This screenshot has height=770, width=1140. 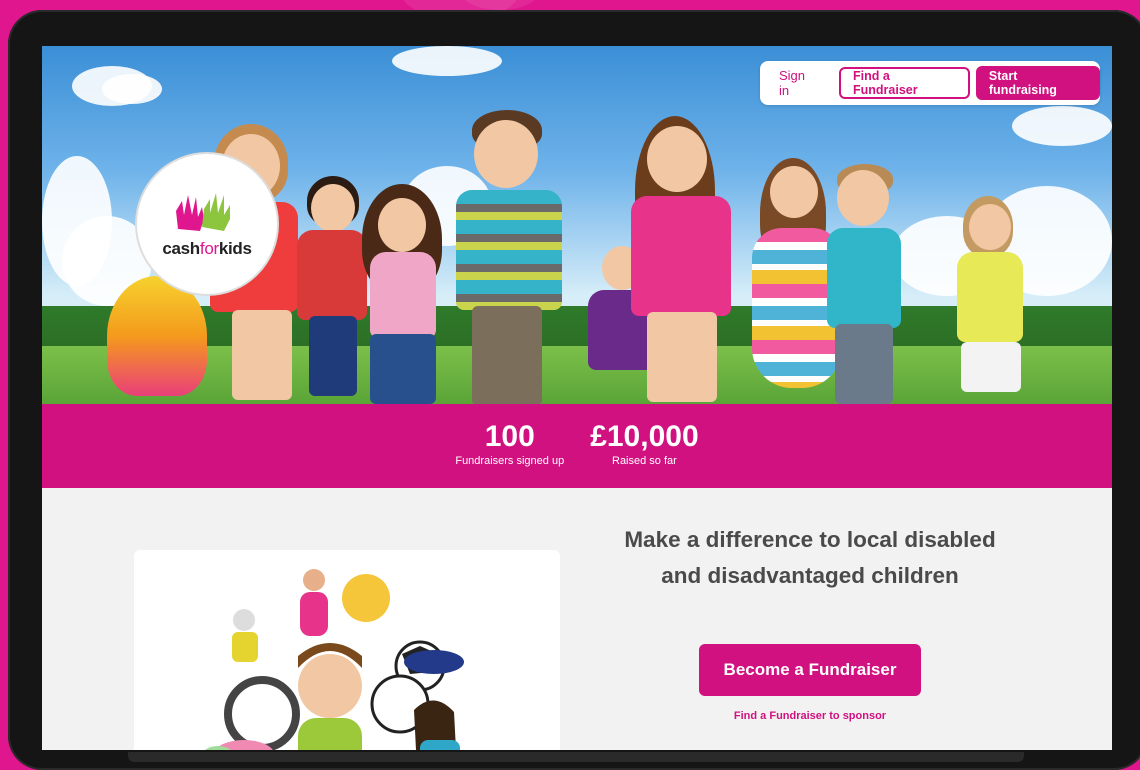 What do you see at coordinates (904, 83) in the screenshot?
I see `find-fundraiser-button: Find a Fundraiser` at bounding box center [904, 83].